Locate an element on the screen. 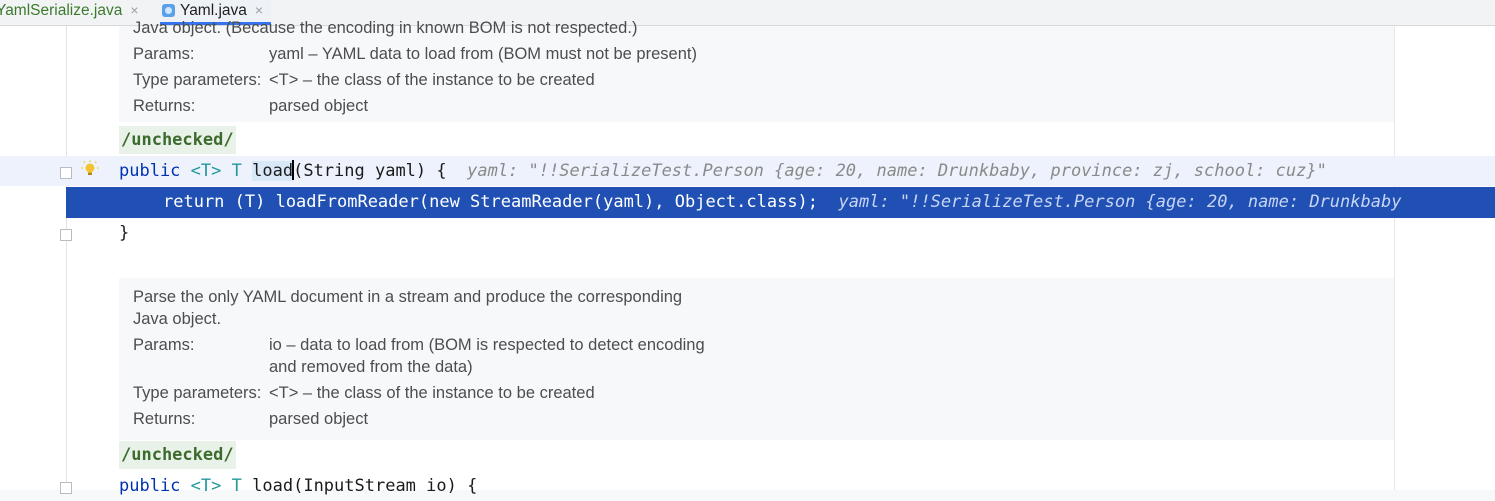  java-class-icon is located at coordinates (168, 10).